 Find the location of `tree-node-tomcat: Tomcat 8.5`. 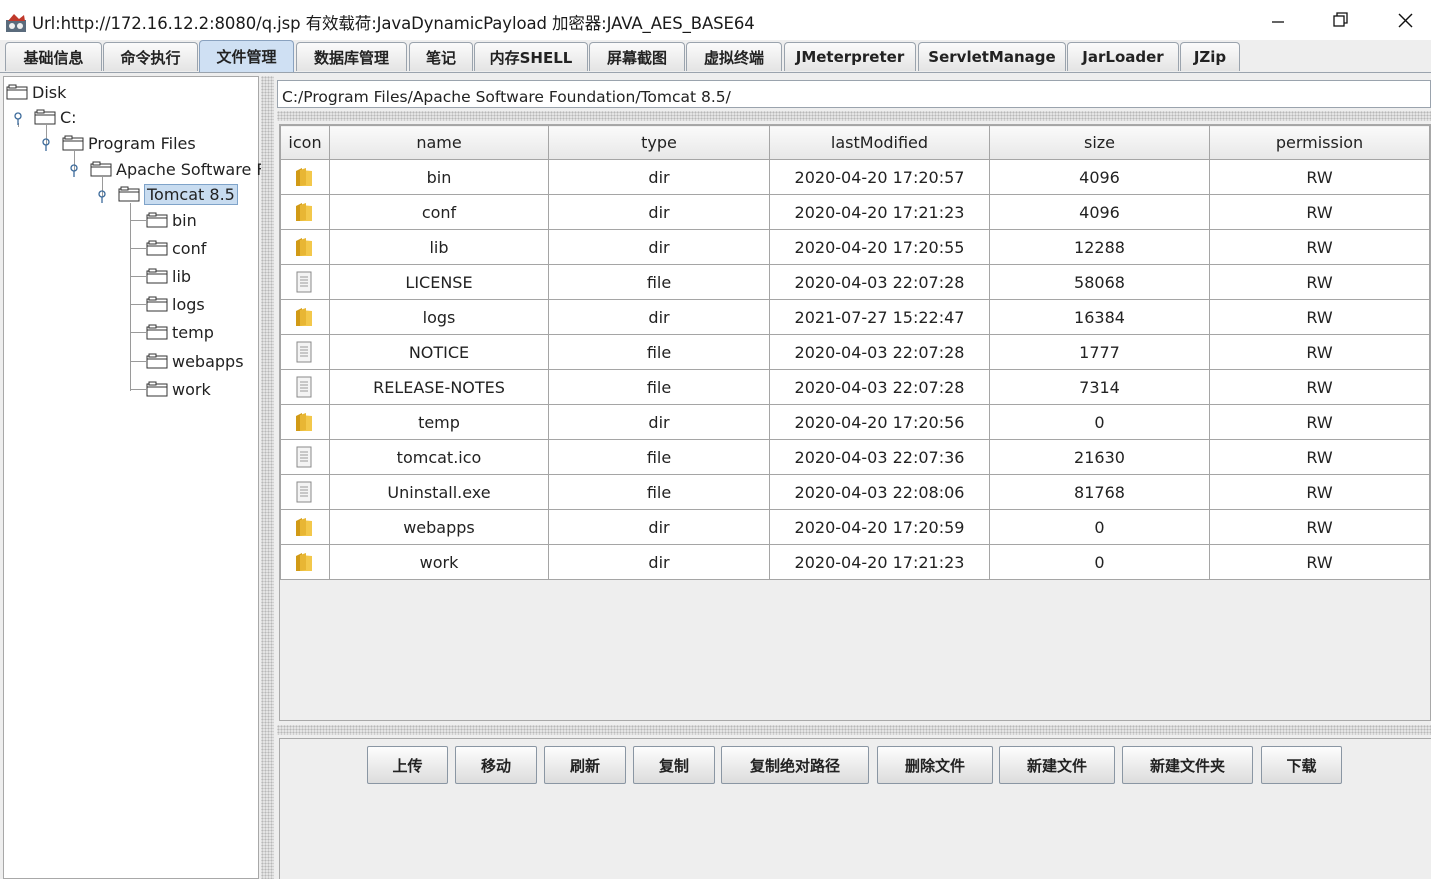

tree-node-tomcat: Tomcat 8.5 is located at coordinates (178, 194).